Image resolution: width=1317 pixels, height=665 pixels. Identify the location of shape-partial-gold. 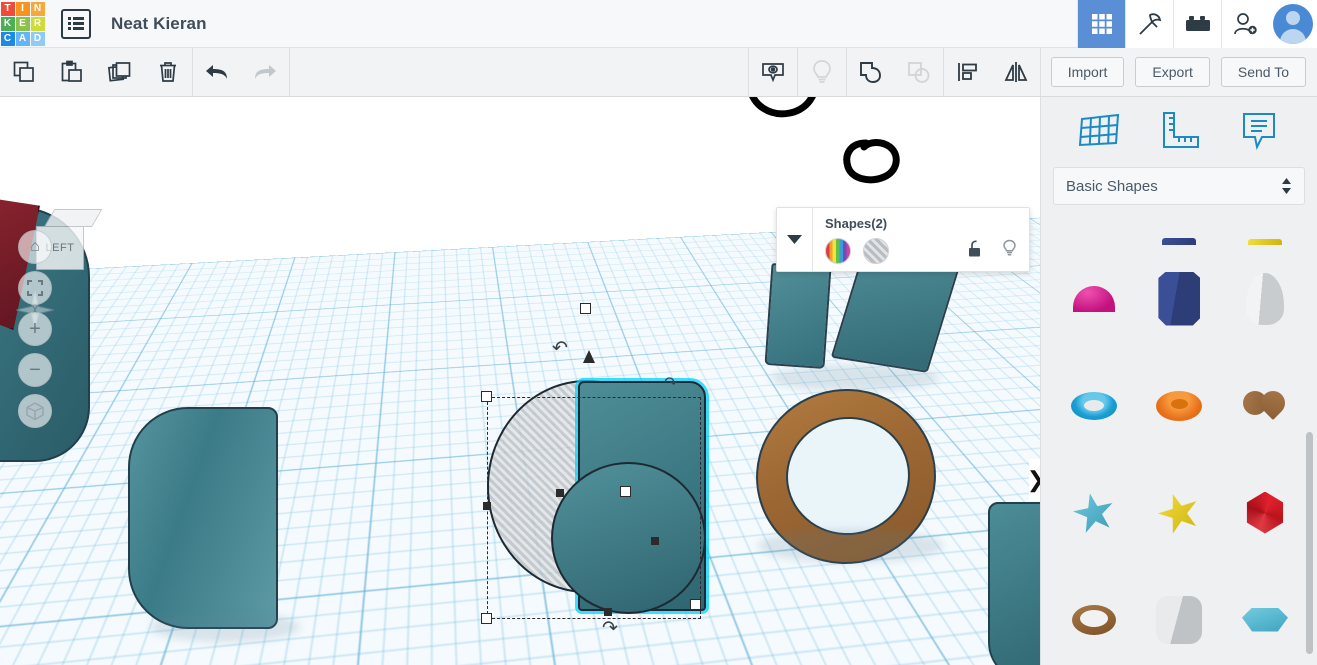
(1265, 236).